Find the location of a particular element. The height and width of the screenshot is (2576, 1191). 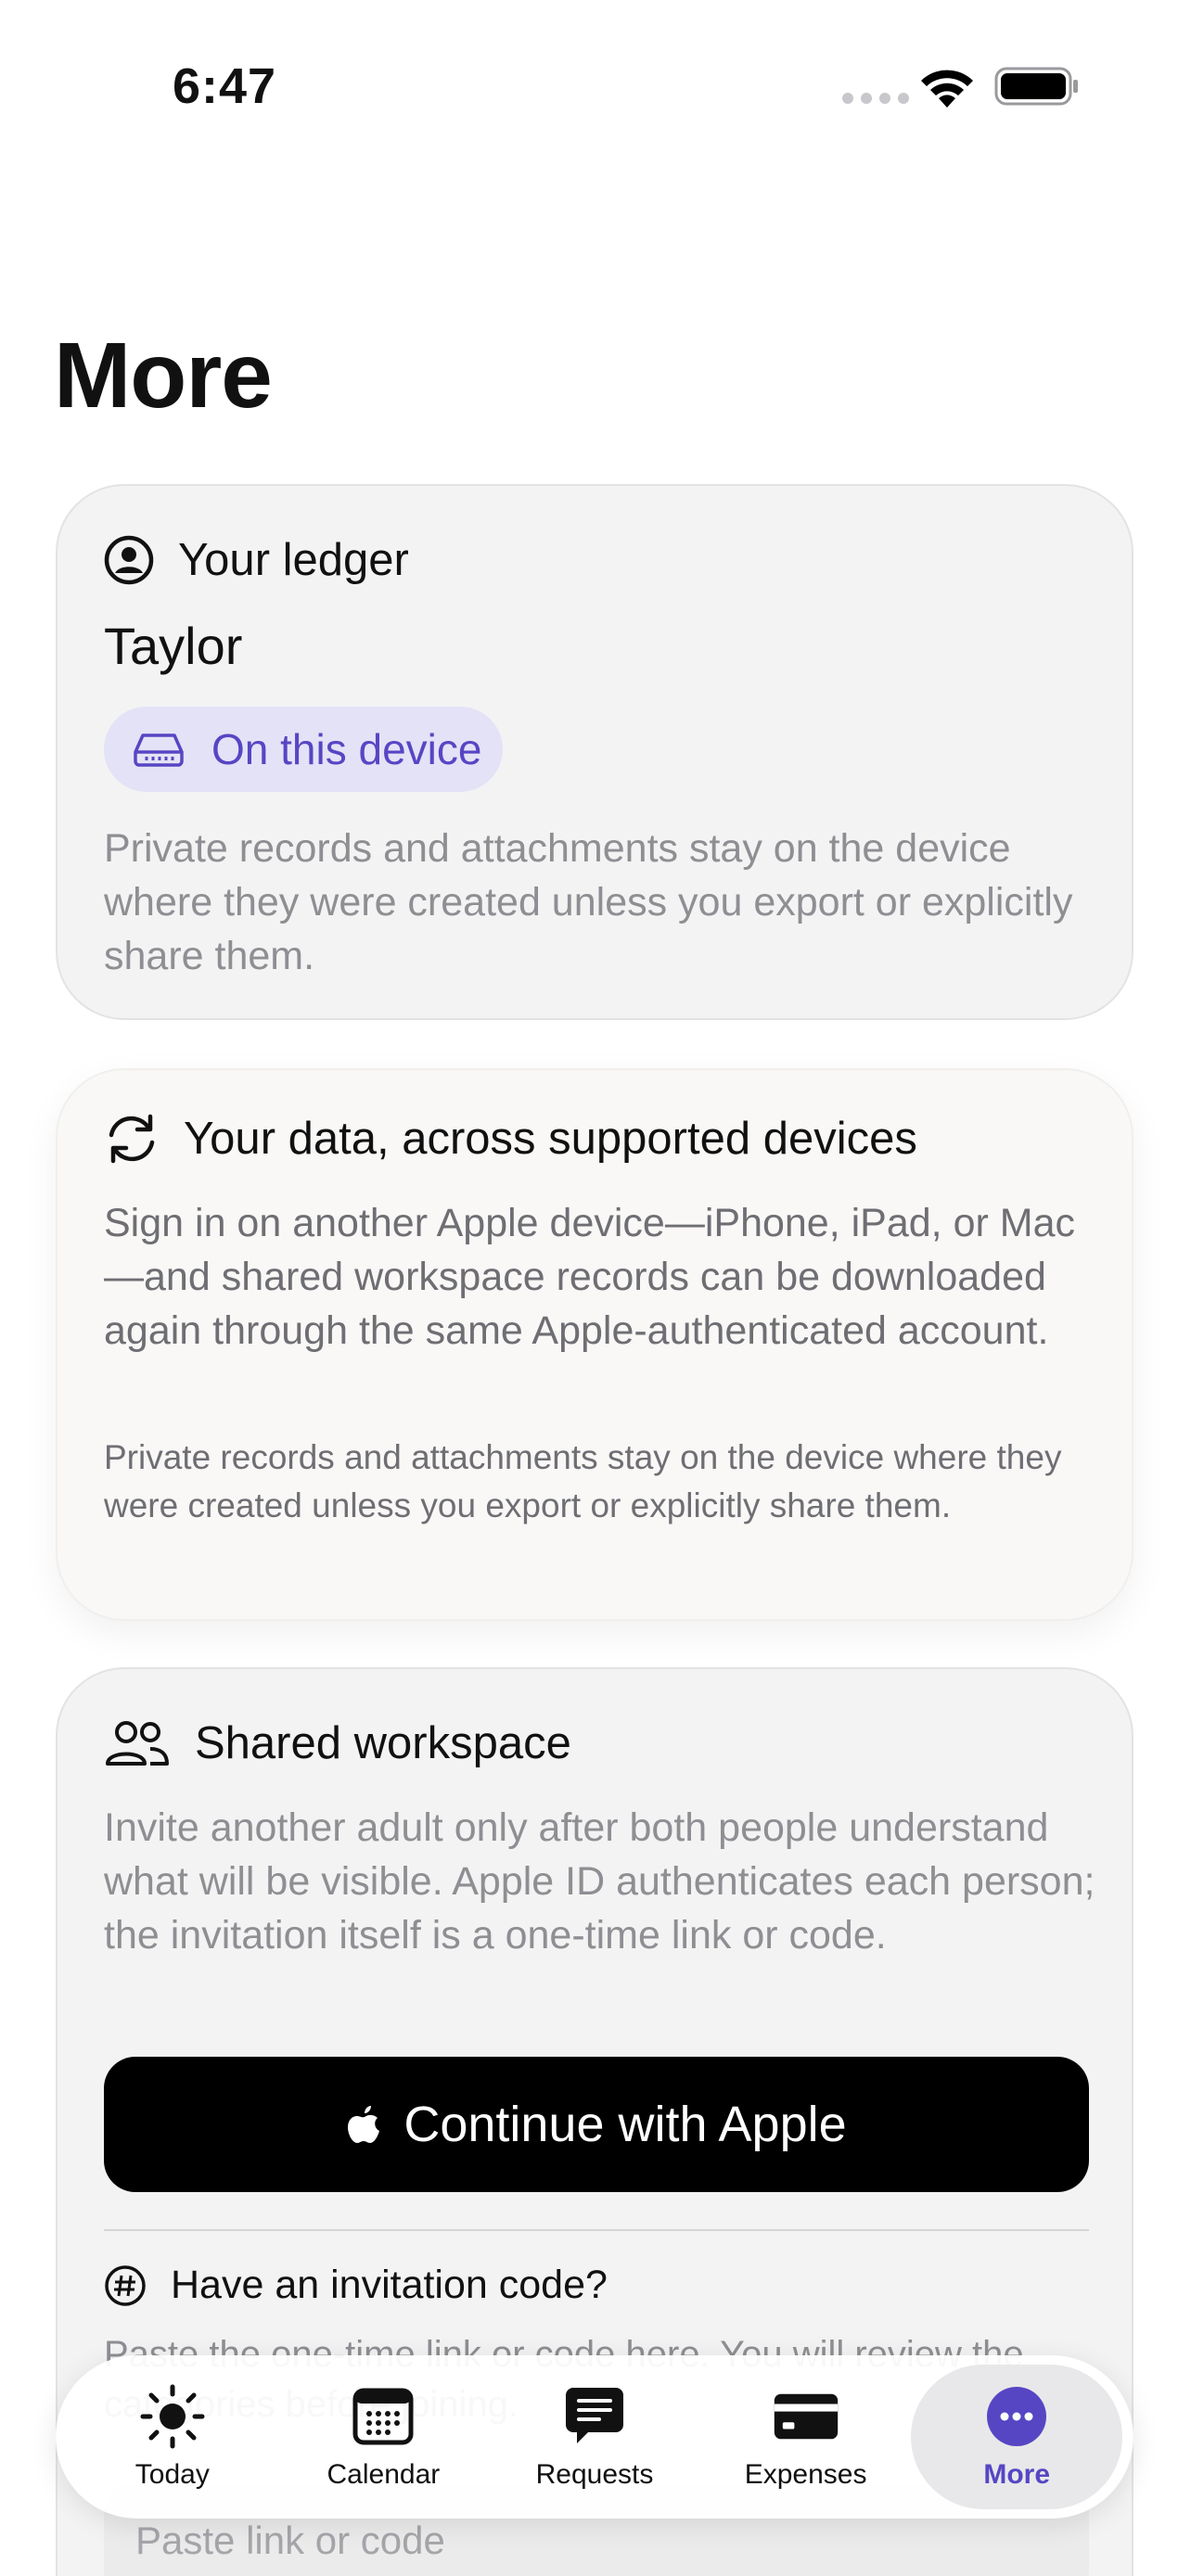

ledger-header: Your ledger is located at coordinates (257, 560).